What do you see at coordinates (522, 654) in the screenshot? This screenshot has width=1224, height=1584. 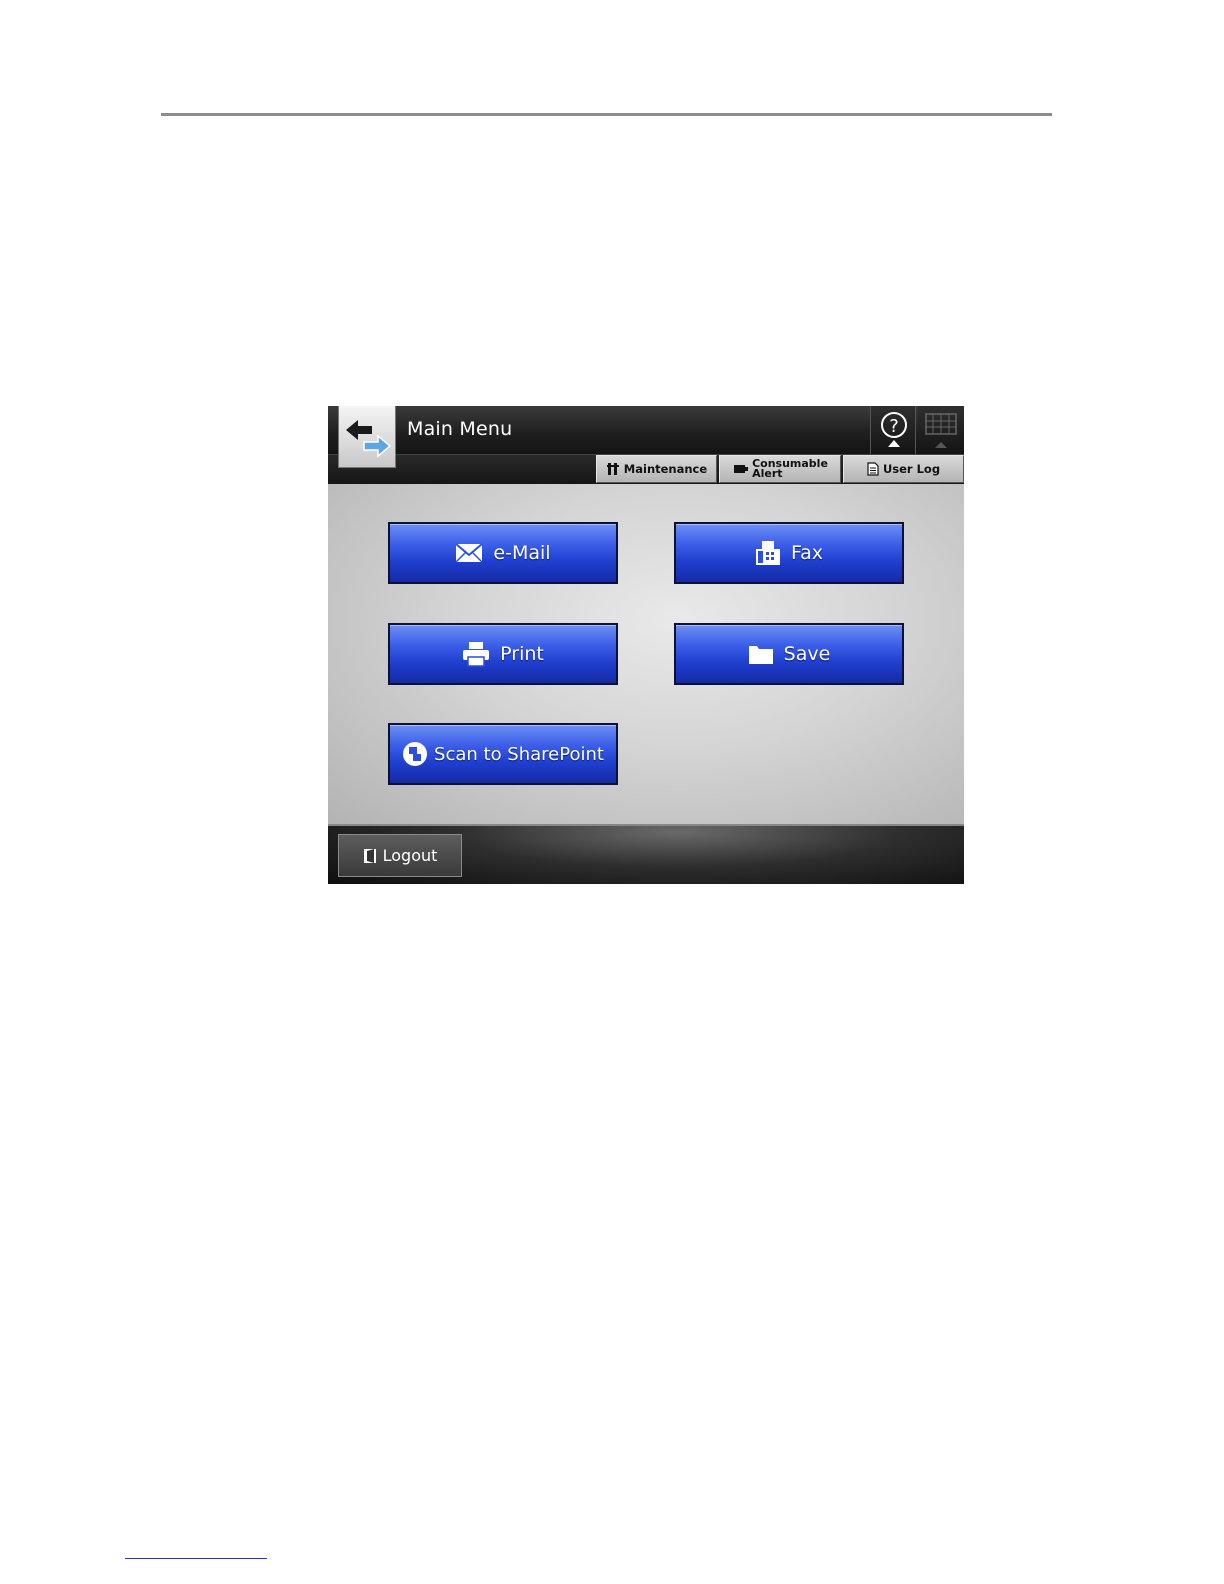 I see `print-label: Print` at bounding box center [522, 654].